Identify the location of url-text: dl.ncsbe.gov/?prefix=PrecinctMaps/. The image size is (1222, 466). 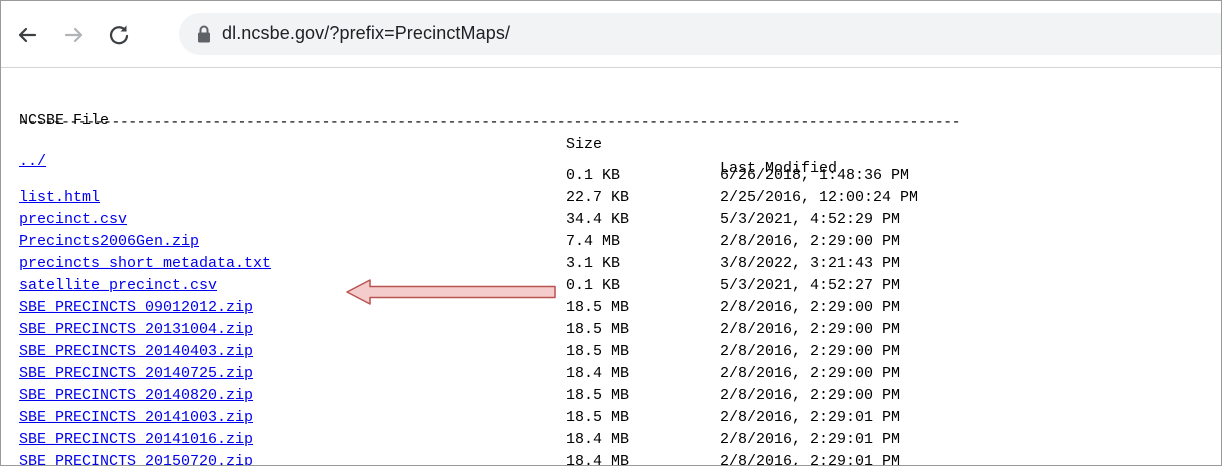
(366, 33).